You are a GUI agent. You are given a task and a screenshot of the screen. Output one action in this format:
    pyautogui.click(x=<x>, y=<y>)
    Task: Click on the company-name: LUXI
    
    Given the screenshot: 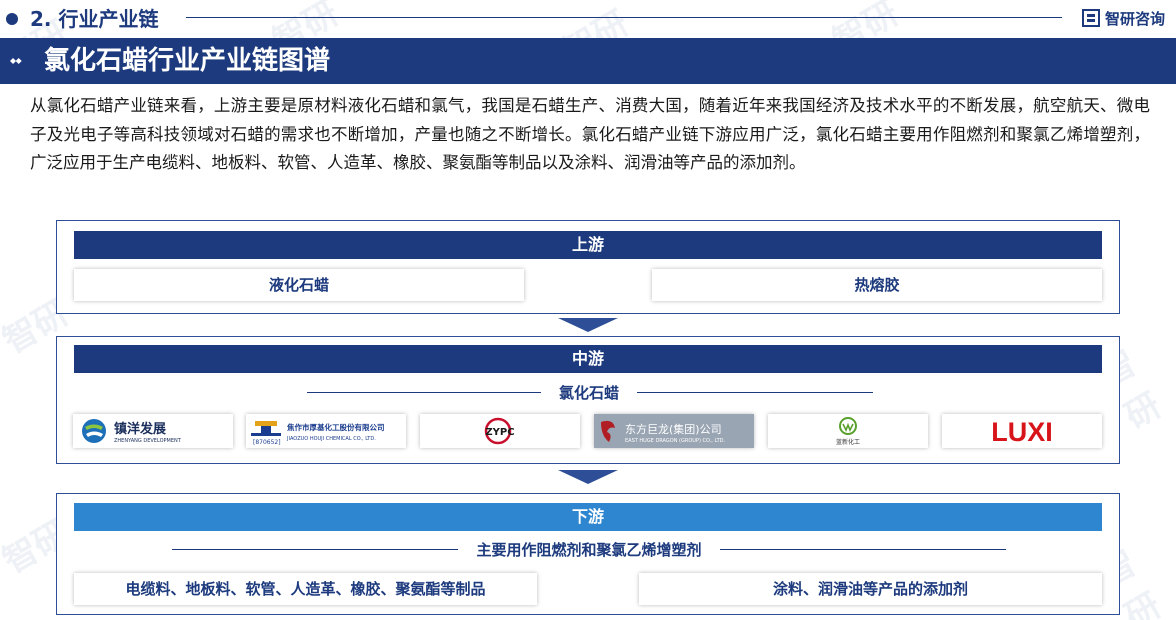 What is the action you would take?
    pyautogui.click(x=1022, y=431)
    